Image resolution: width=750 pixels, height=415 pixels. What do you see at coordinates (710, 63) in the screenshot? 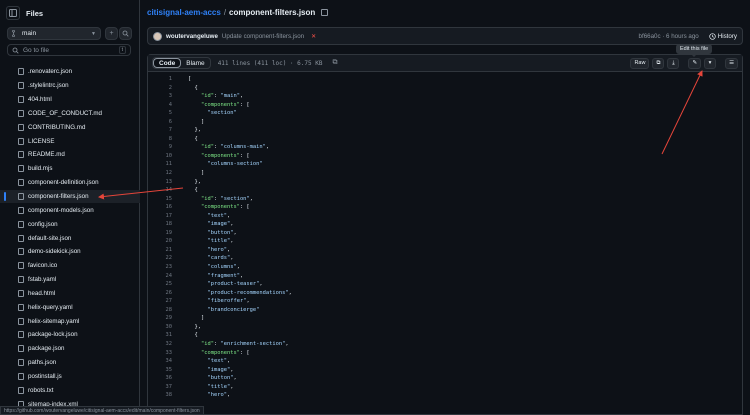
I see `more-edit-options-icon: ▾` at bounding box center [710, 63].